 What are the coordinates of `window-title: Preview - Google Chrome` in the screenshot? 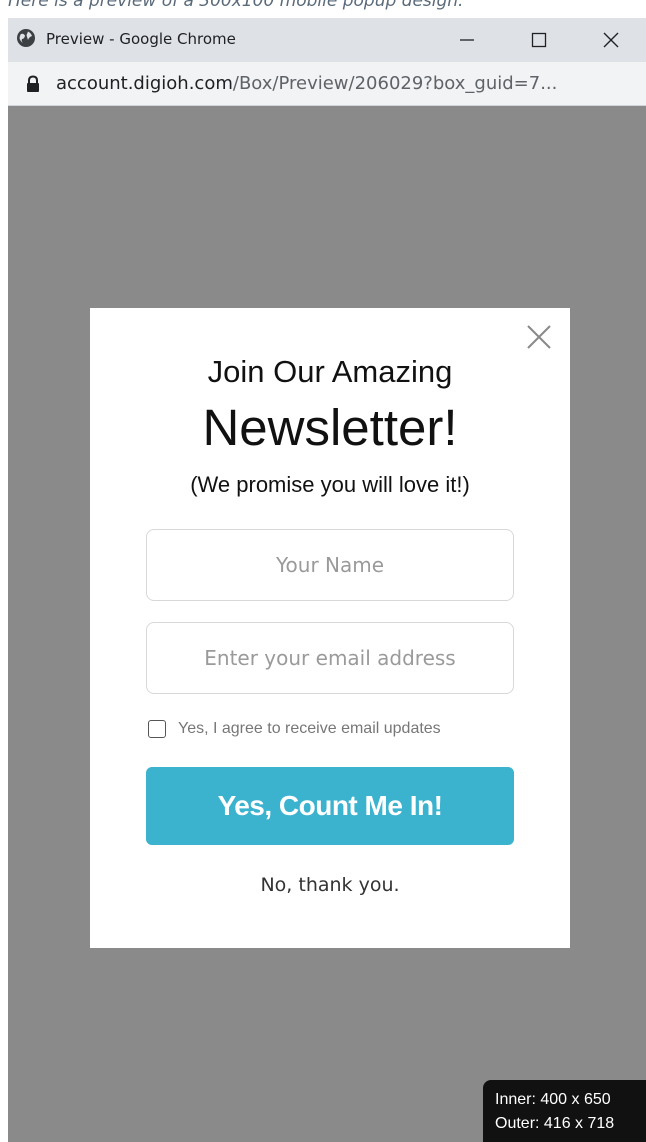 It's located at (141, 39).